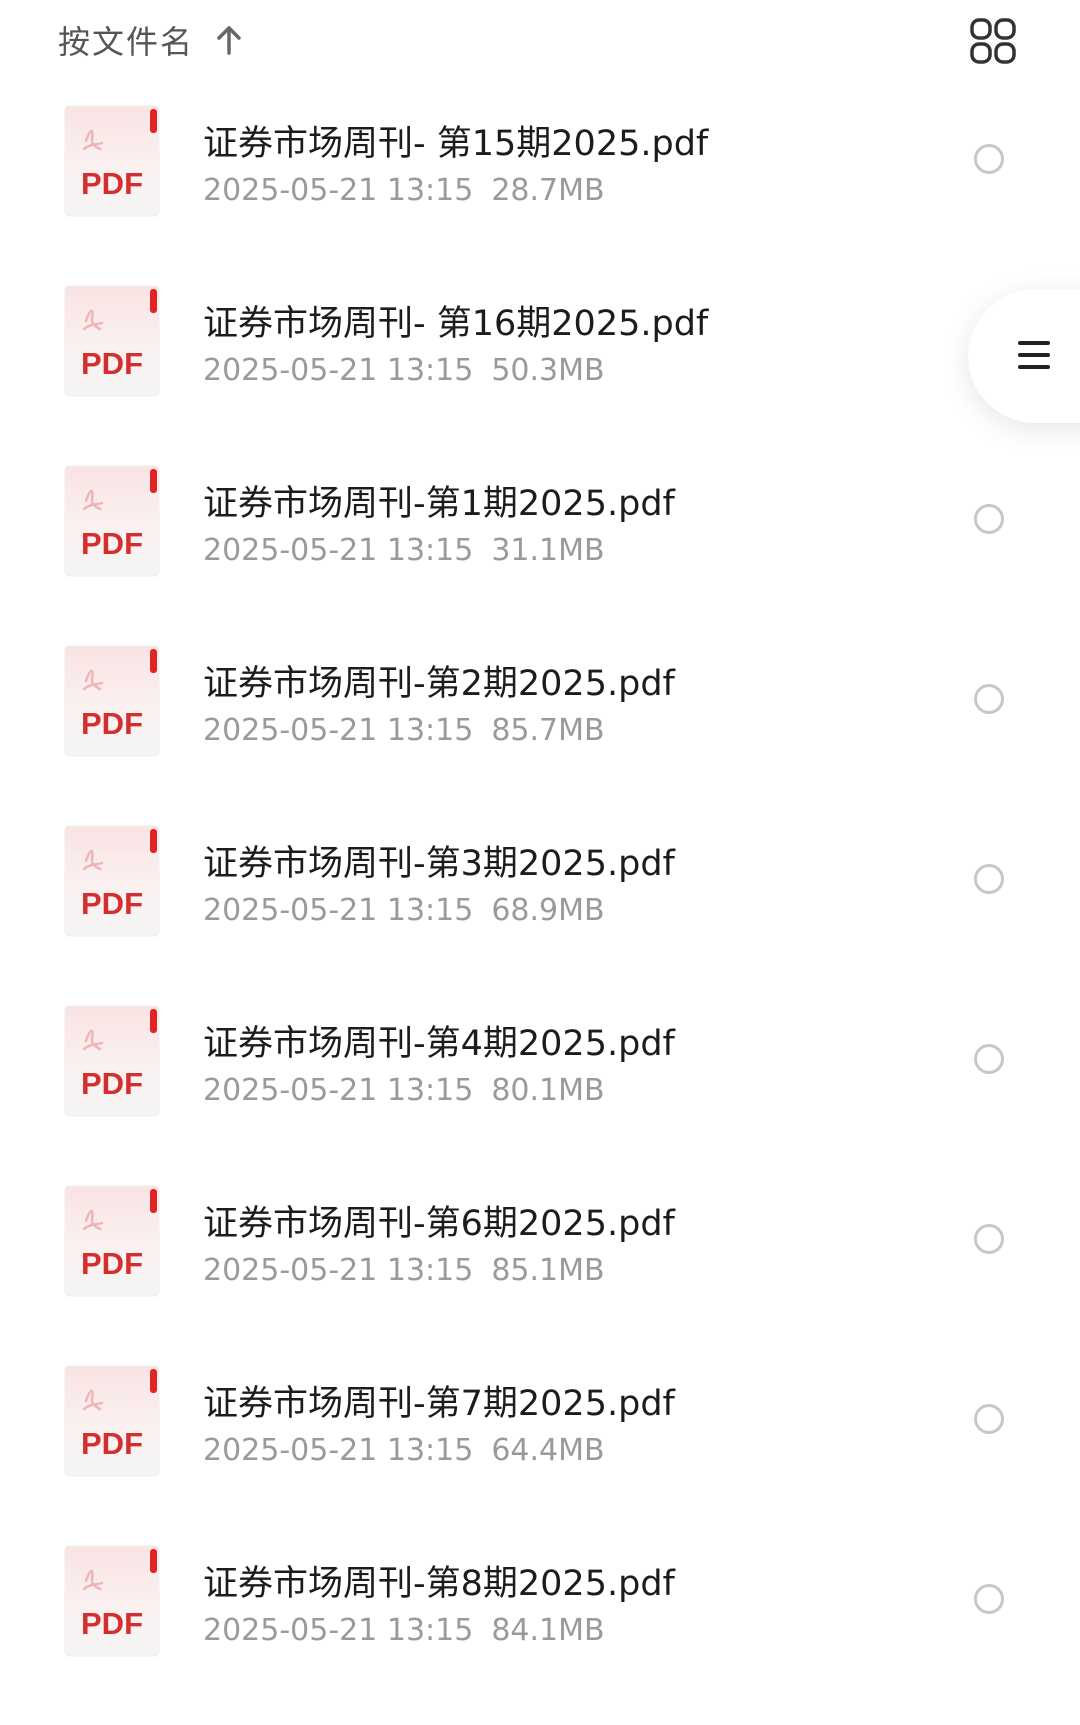 Image resolution: width=1080 pixels, height=1725 pixels. I want to click on sort-by-name-button: 按文件名, so click(152, 40).